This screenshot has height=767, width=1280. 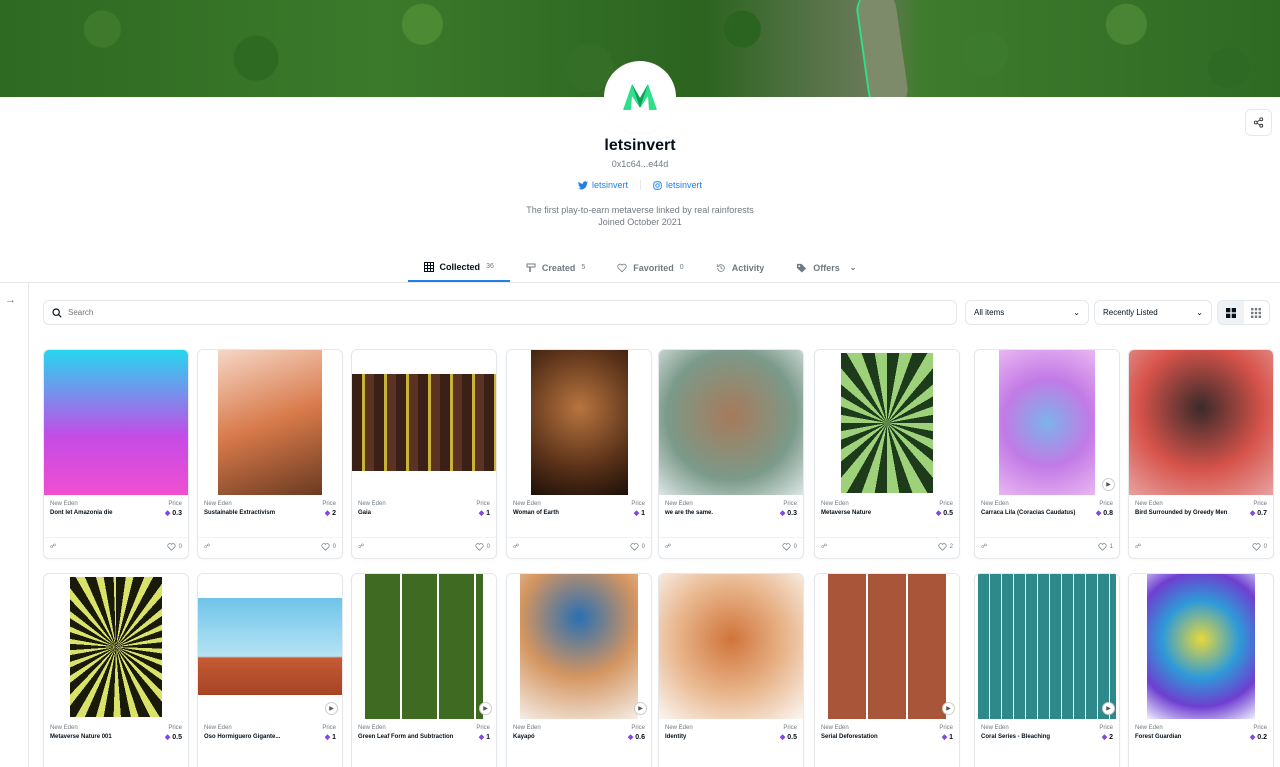 I want to click on tab-label: Favorited, so click(x=653, y=267).